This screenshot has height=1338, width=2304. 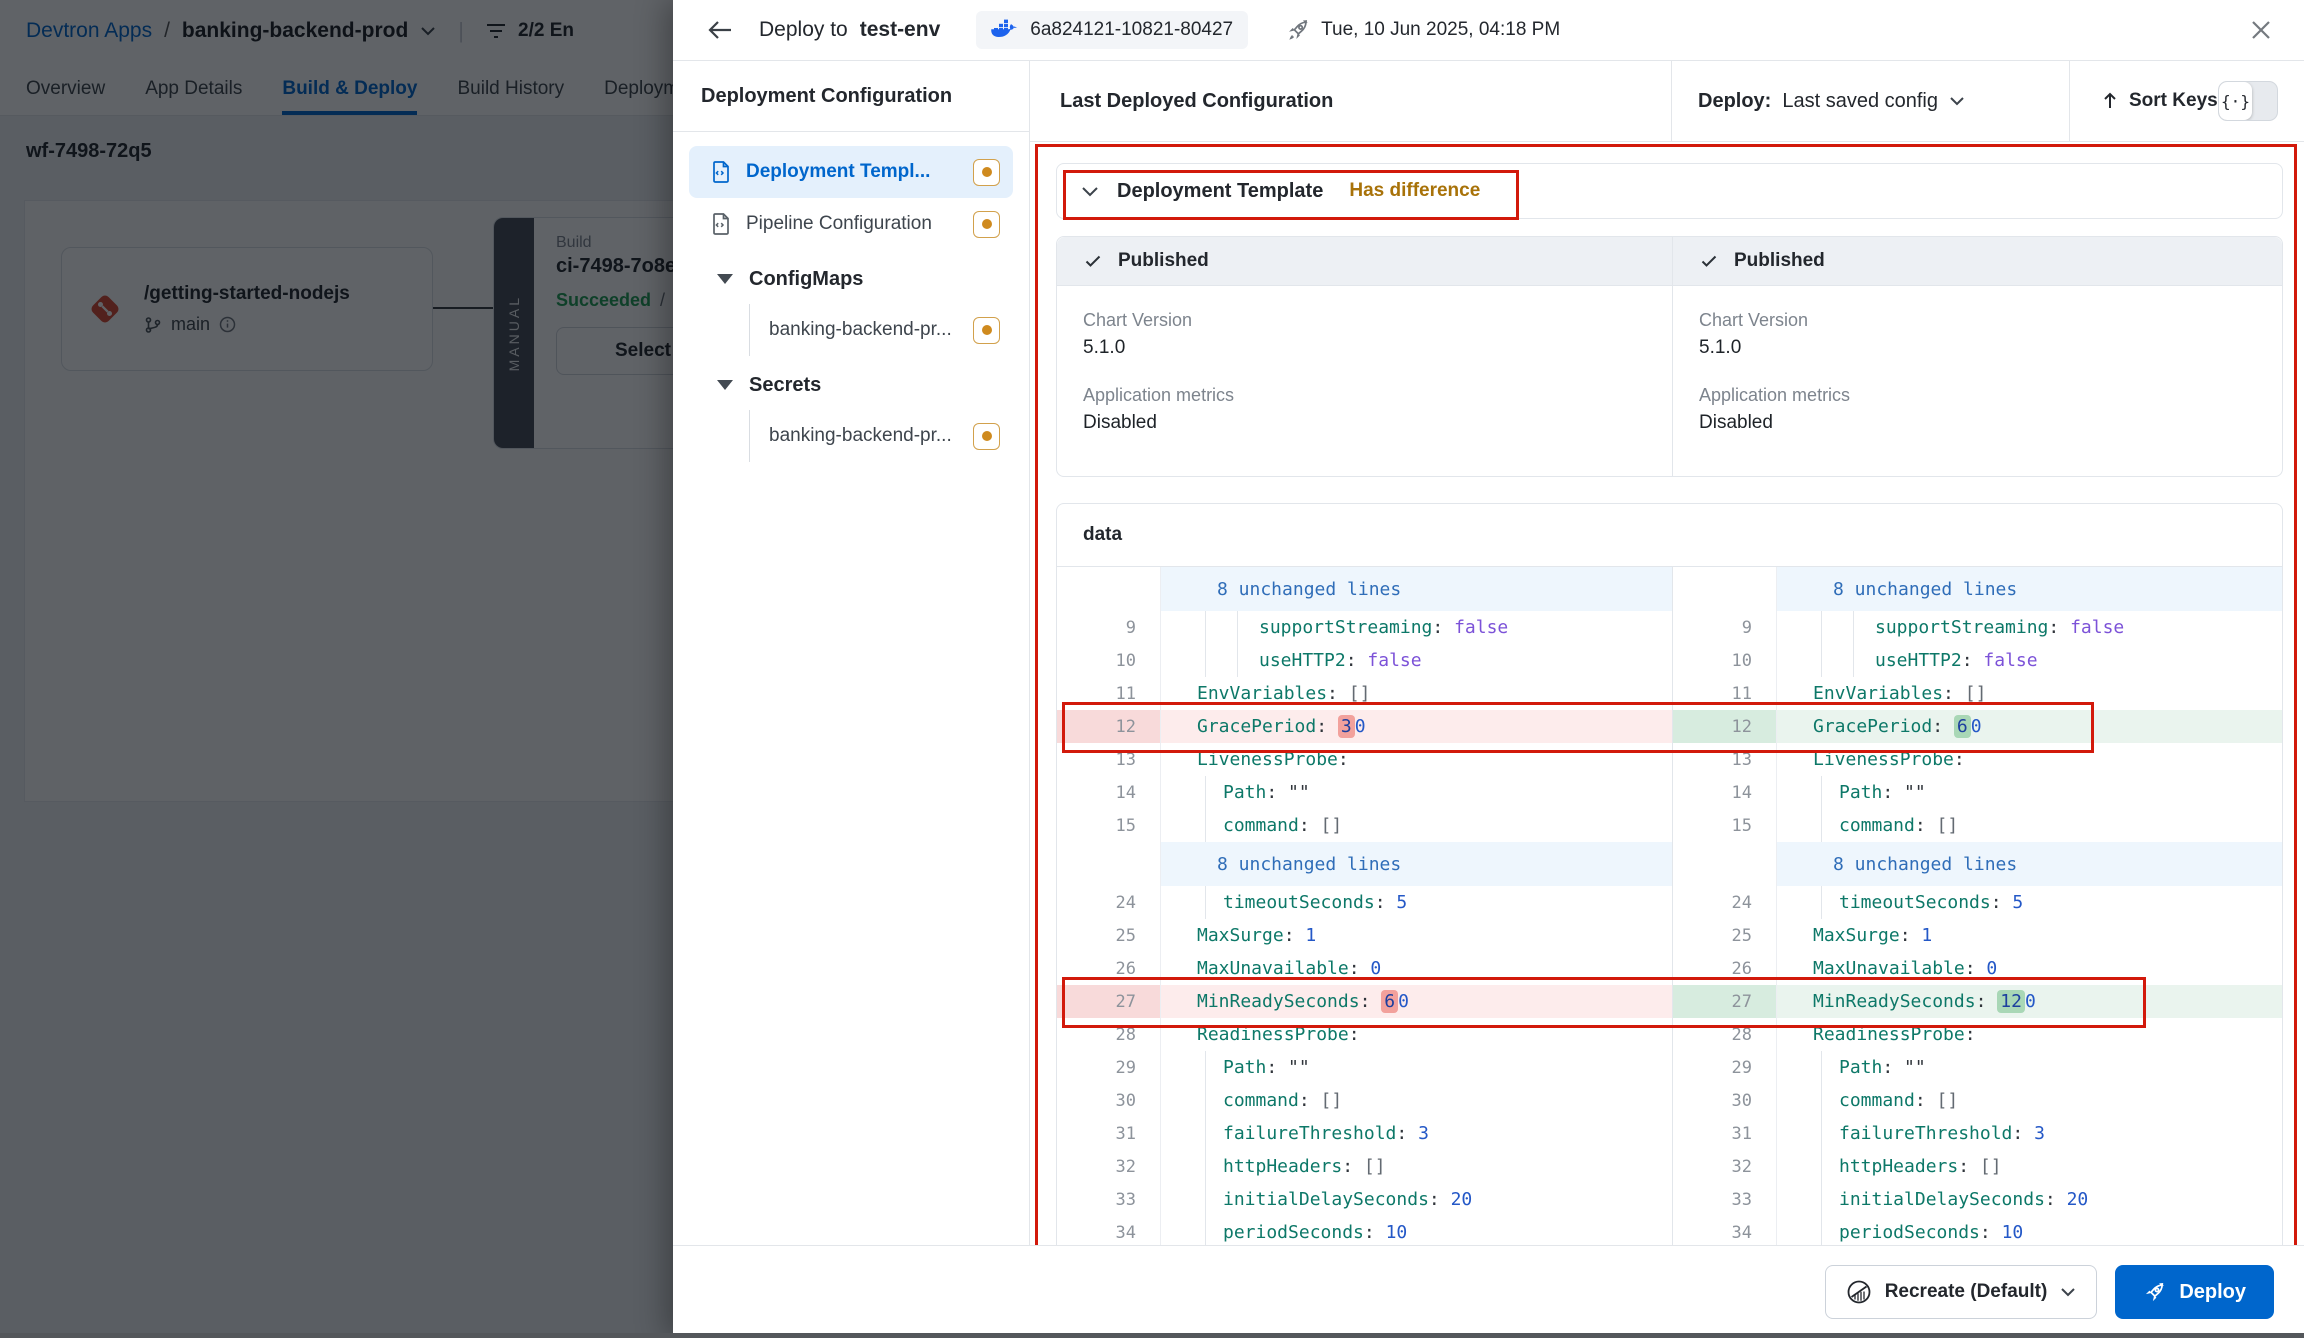 I want to click on panel-header: Last Deployed Configuration Deploy, so click(x=1667, y=101).